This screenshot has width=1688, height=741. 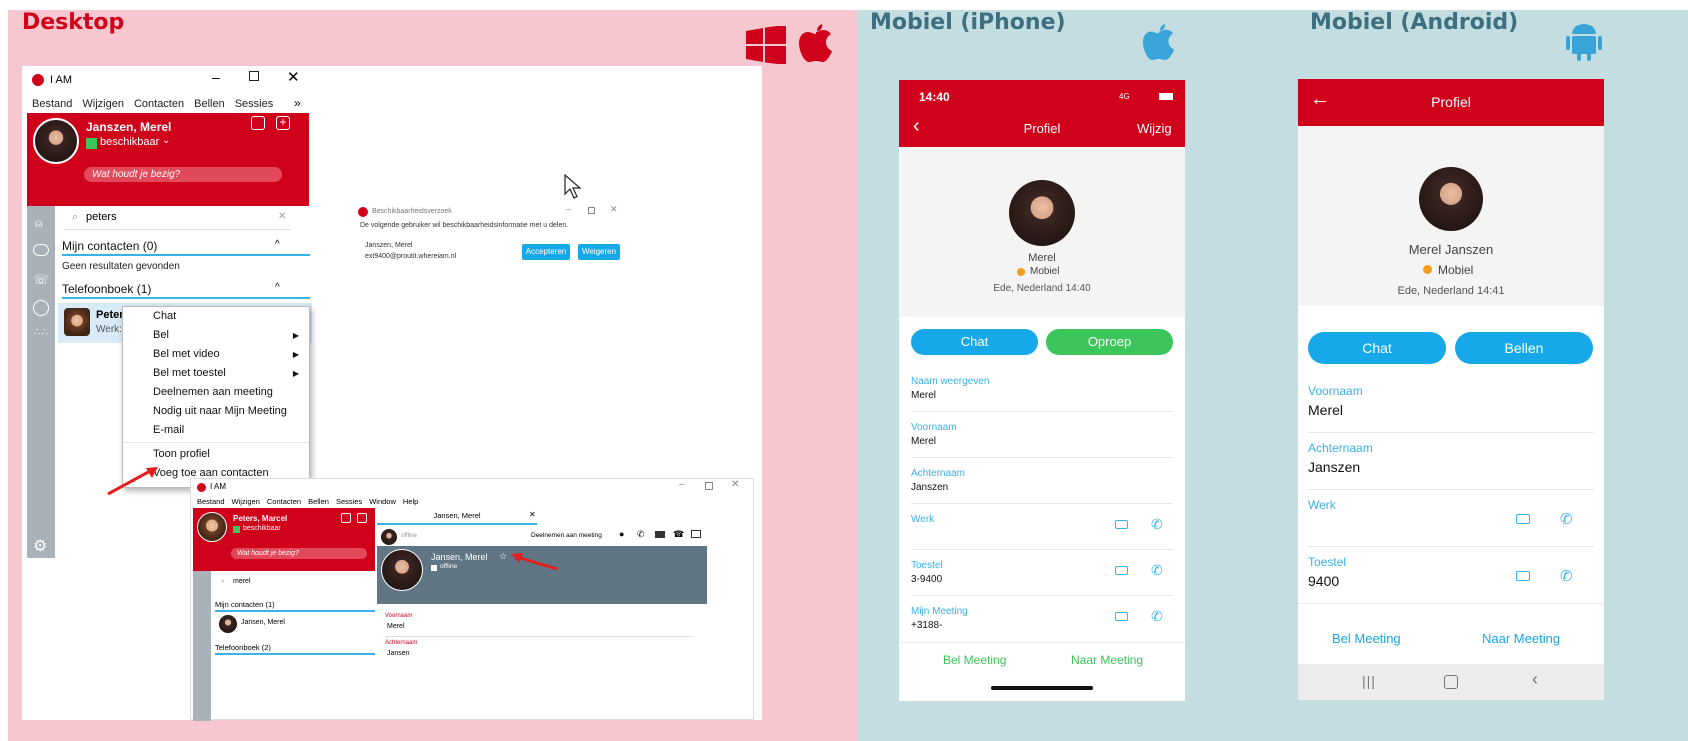 I want to click on dialog-close-button: ✕, so click(x=614, y=209).